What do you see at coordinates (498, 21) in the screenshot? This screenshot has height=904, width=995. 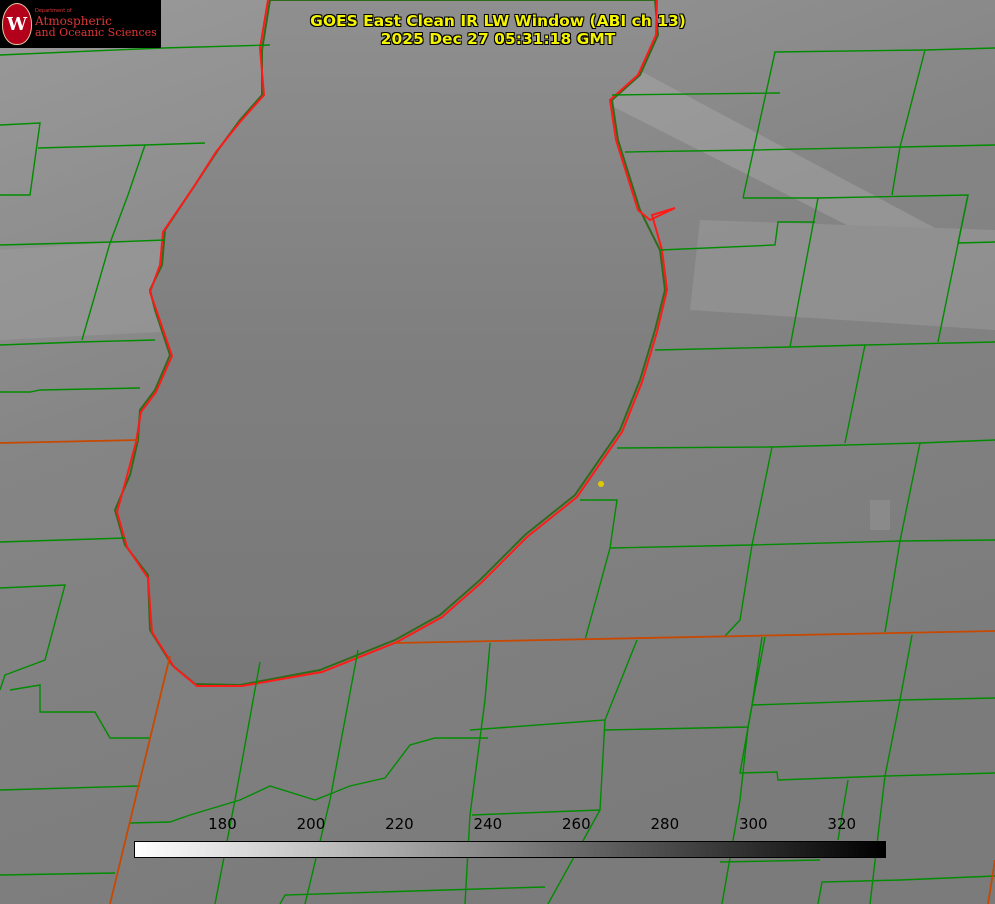 I see `image-title: GOES East Clean IR LW Window (ABI ch 13)` at bounding box center [498, 21].